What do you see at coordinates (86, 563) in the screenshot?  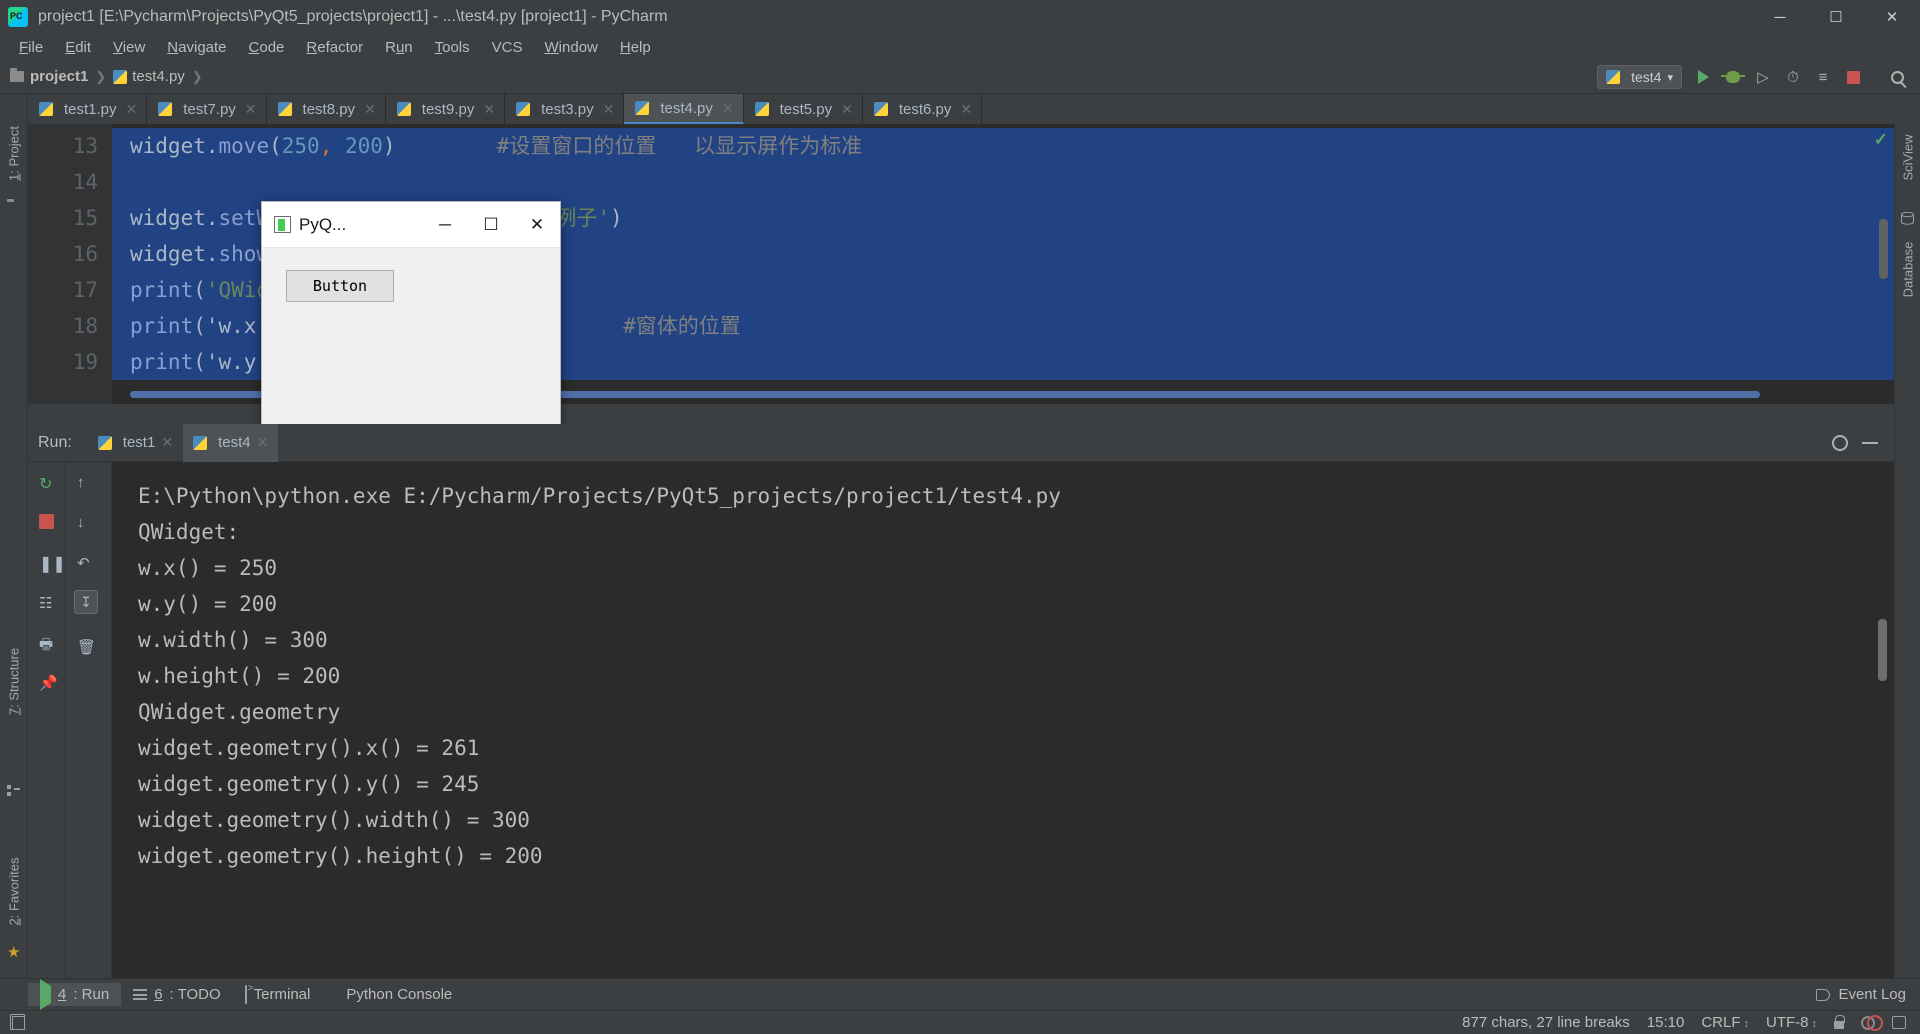 I see `wrap-icon: ↶` at bounding box center [86, 563].